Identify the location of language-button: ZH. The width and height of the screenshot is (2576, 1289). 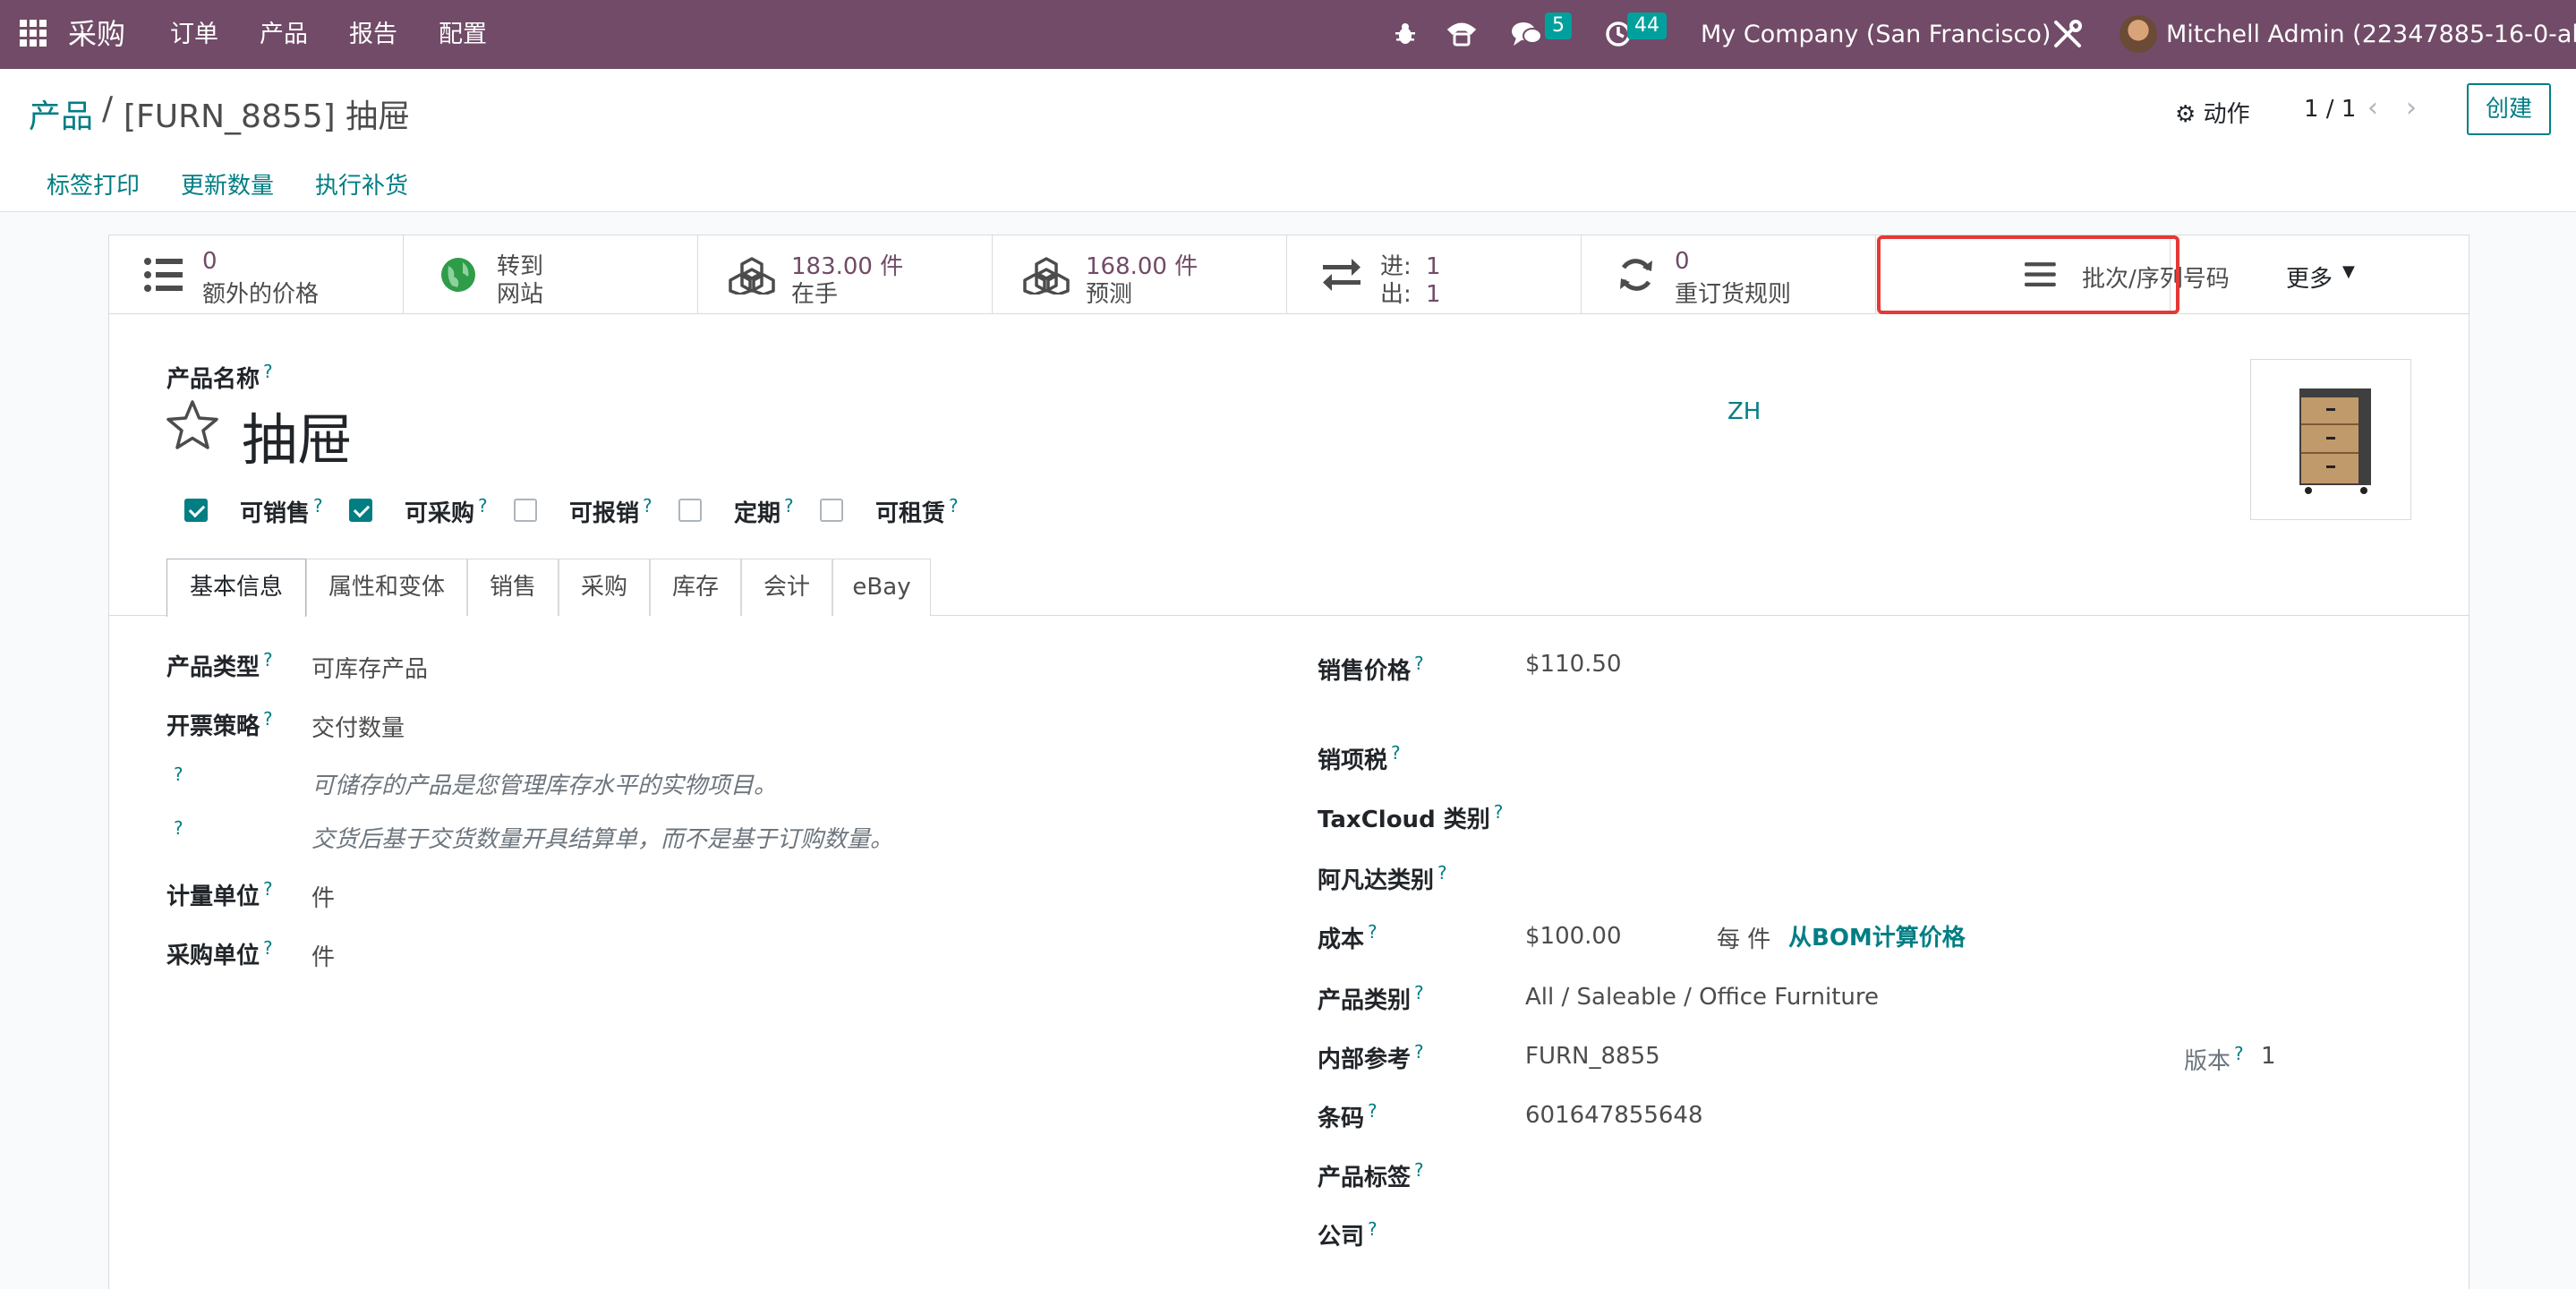
(1744, 411).